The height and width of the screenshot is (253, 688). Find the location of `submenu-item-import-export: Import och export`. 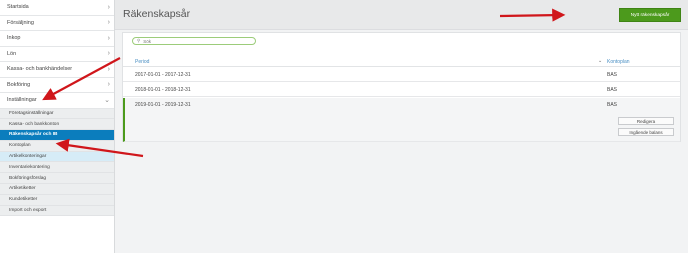

submenu-item-import-export: Import och export is located at coordinates (57, 211).